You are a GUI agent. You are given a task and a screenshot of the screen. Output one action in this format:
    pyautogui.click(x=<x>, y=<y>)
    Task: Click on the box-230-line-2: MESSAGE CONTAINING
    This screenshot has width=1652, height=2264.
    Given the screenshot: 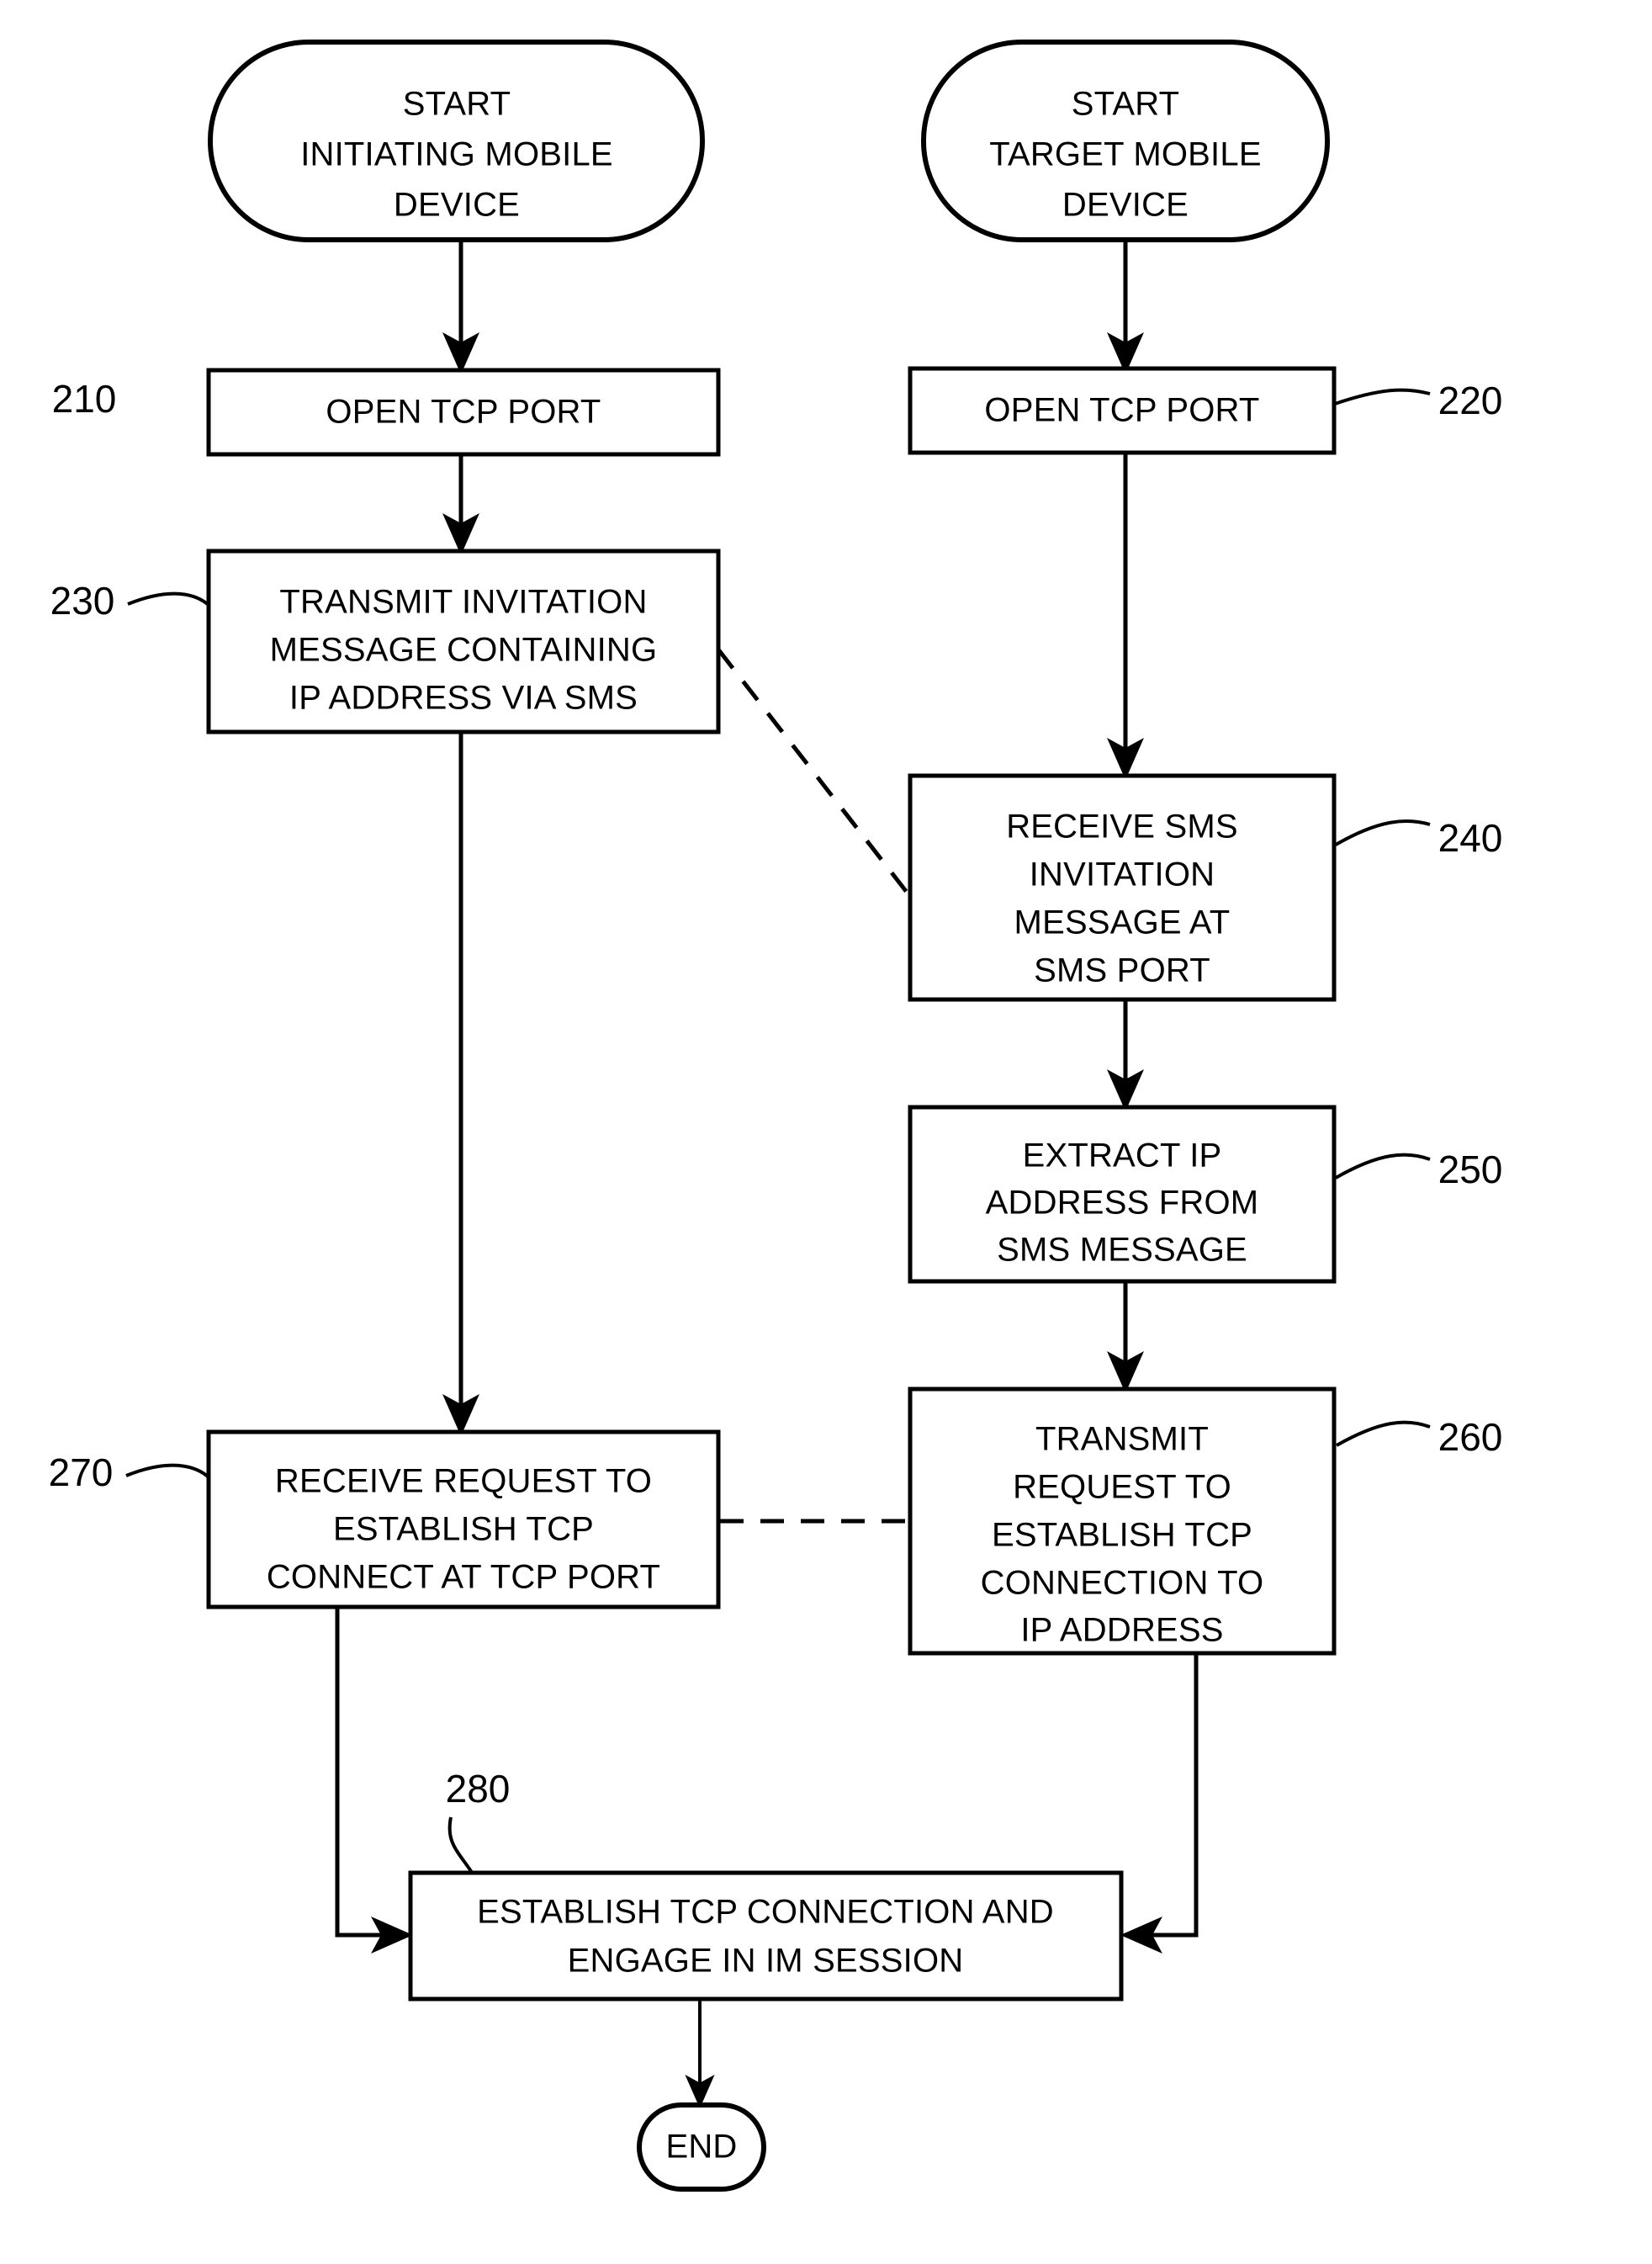 What is the action you would take?
    pyautogui.click(x=464, y=650)
    